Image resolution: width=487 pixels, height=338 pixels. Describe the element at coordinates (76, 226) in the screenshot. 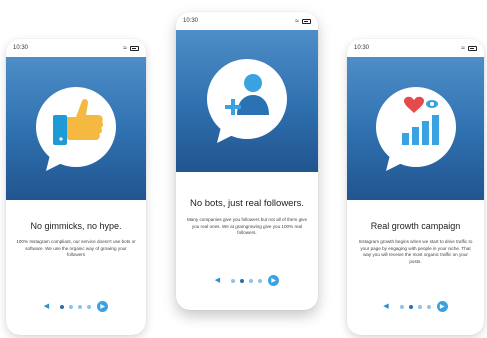

I see `screen-title: No gimmicks, no hype.` at that location.